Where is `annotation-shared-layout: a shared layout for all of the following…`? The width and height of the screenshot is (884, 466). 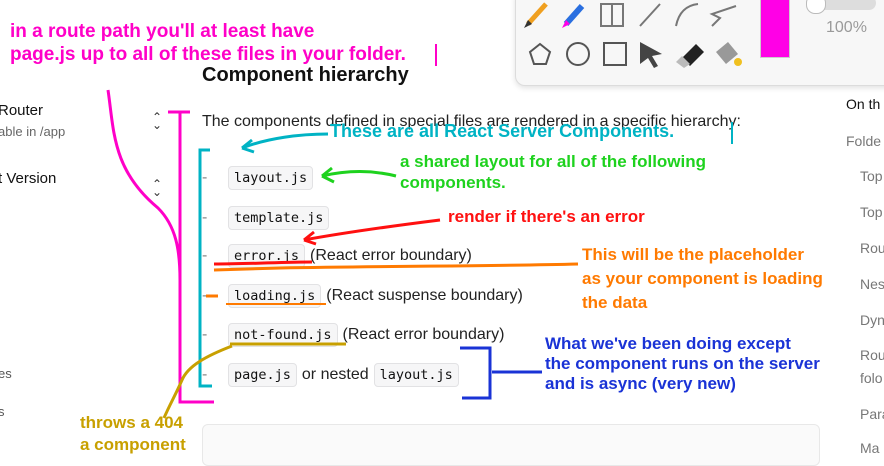
annotation-shared-layout: a shared layout for all of the following… is located at coordinates (553, 172).